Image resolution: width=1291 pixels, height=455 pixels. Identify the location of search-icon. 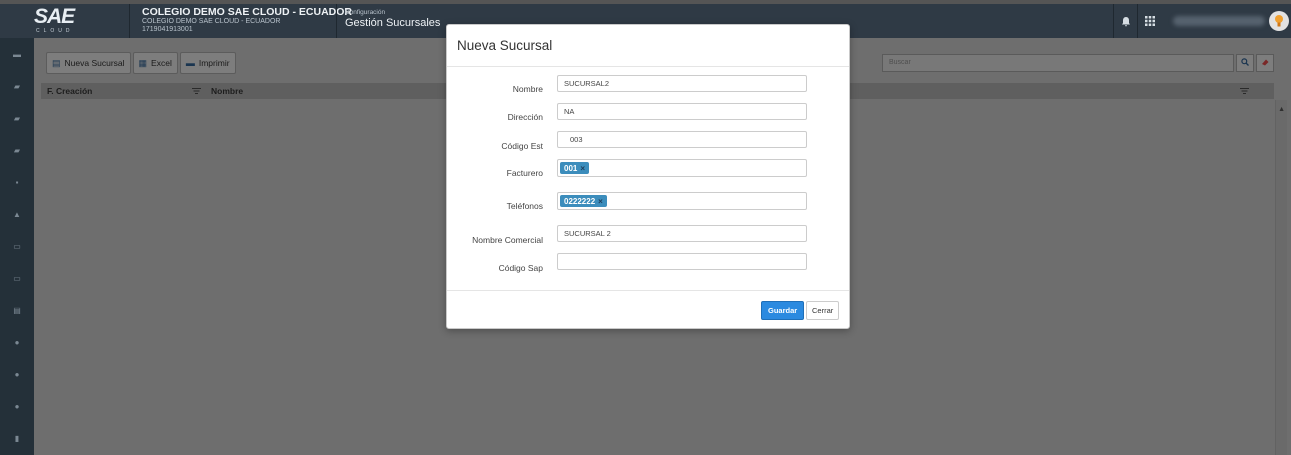
(1245, 63).